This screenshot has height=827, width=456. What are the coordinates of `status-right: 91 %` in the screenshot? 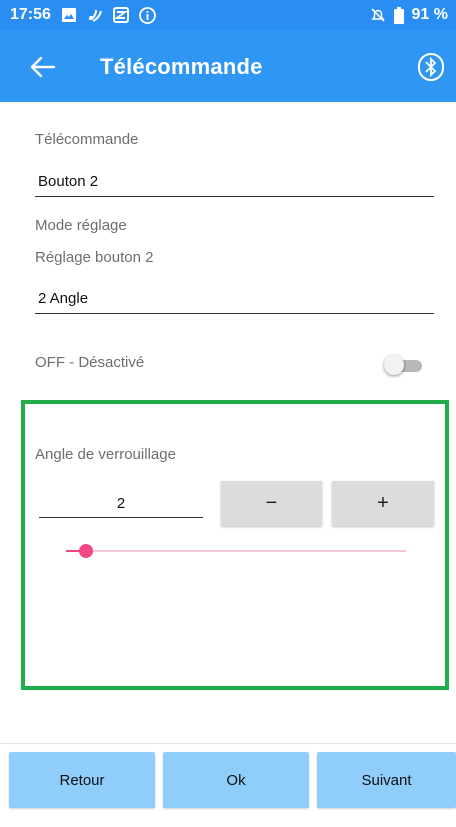 It's located at (409, 15).